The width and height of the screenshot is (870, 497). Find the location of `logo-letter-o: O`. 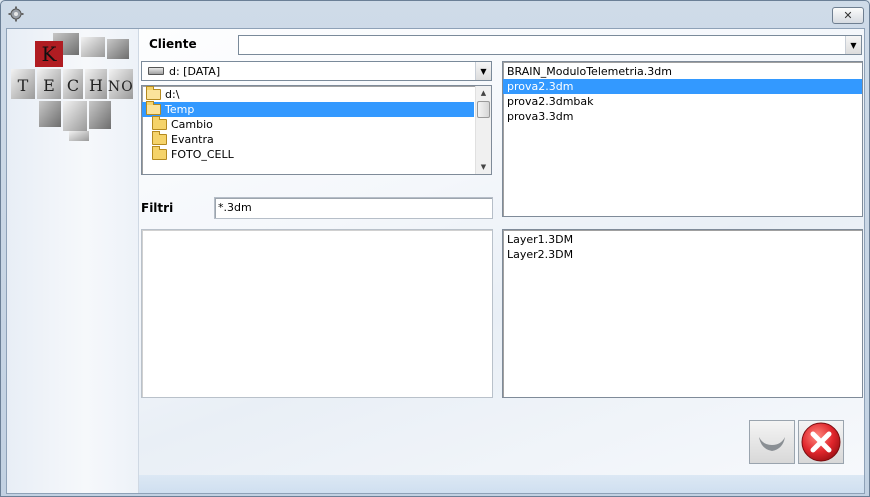

logo-letter-o: O is located at coordinates (126, 87).